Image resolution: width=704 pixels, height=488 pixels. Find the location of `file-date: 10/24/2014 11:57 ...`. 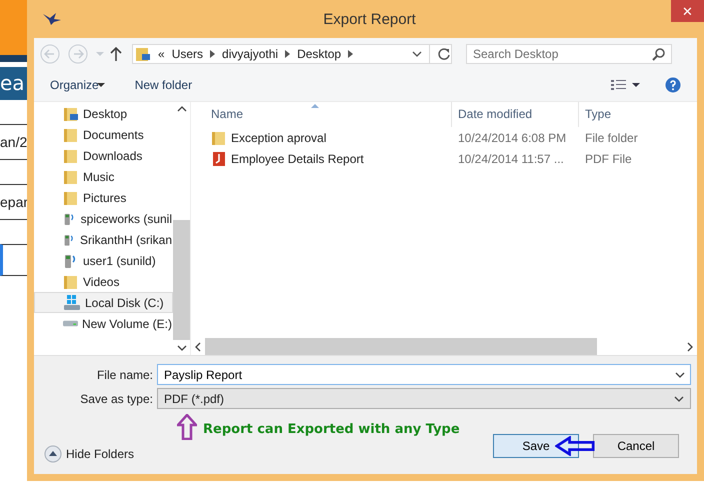

file-date: 10/24/2014 11:57 ... is located at coordinates (511, 159).